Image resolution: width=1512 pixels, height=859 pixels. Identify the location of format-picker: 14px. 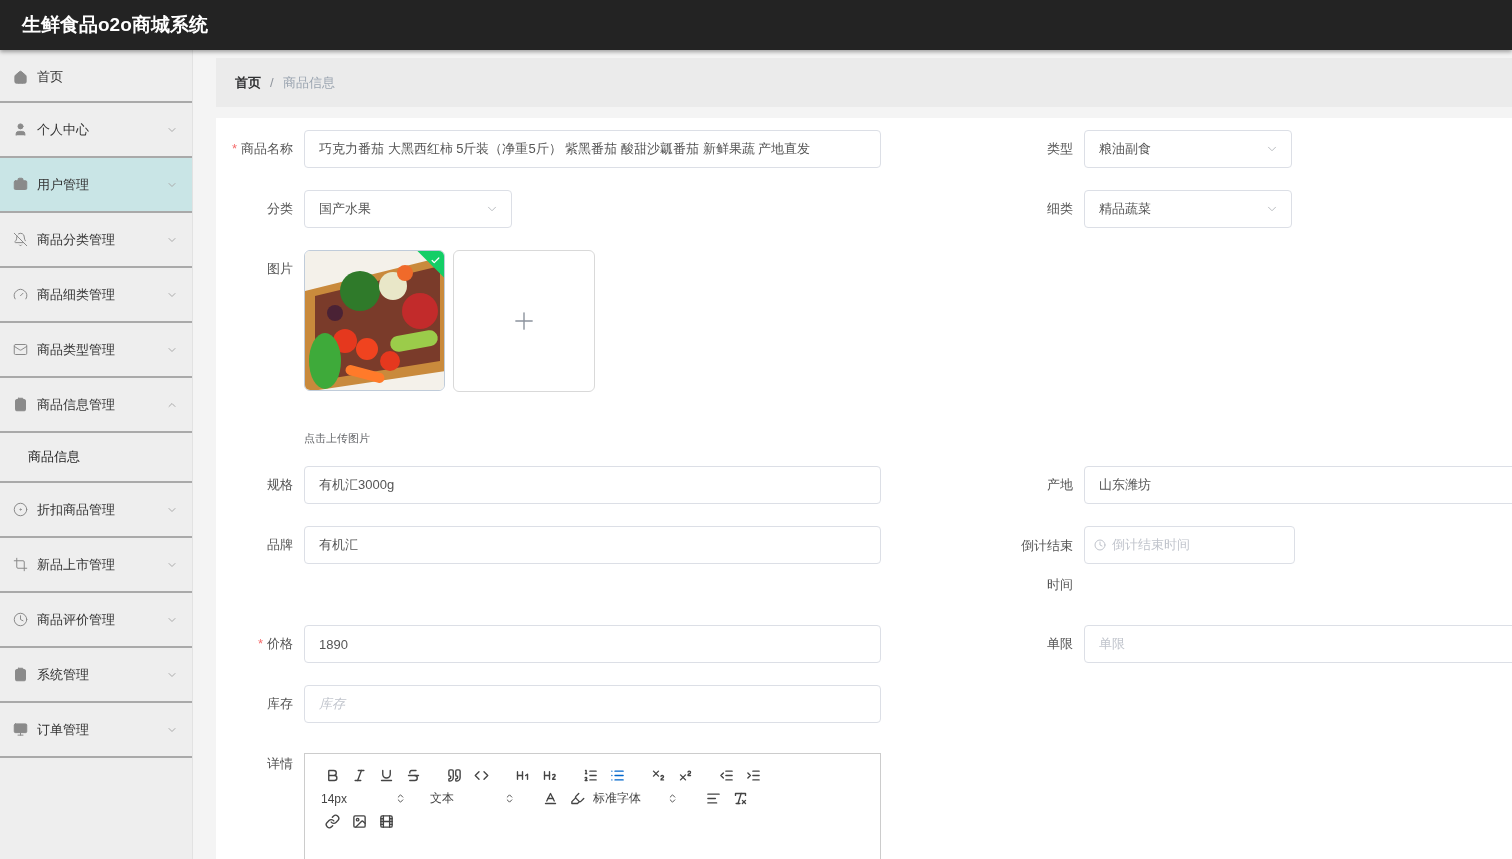
(366, 798).